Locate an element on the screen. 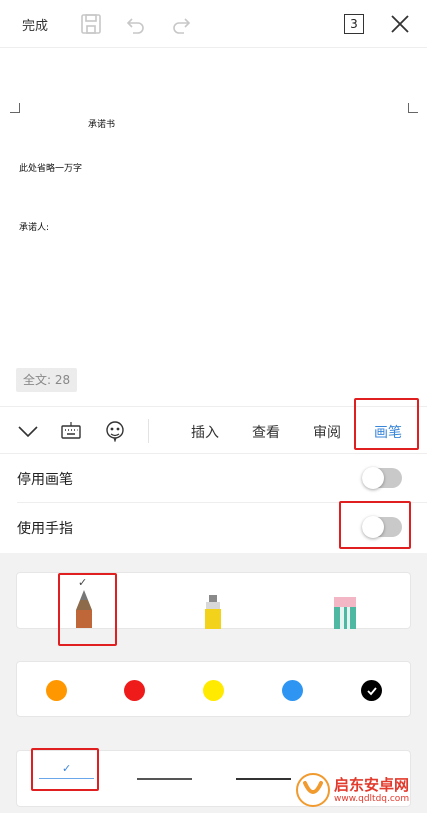 Image resolution: width=427 pixels, height=813 pixels. watermark-logo-icon is located at coordinates (313, 790).